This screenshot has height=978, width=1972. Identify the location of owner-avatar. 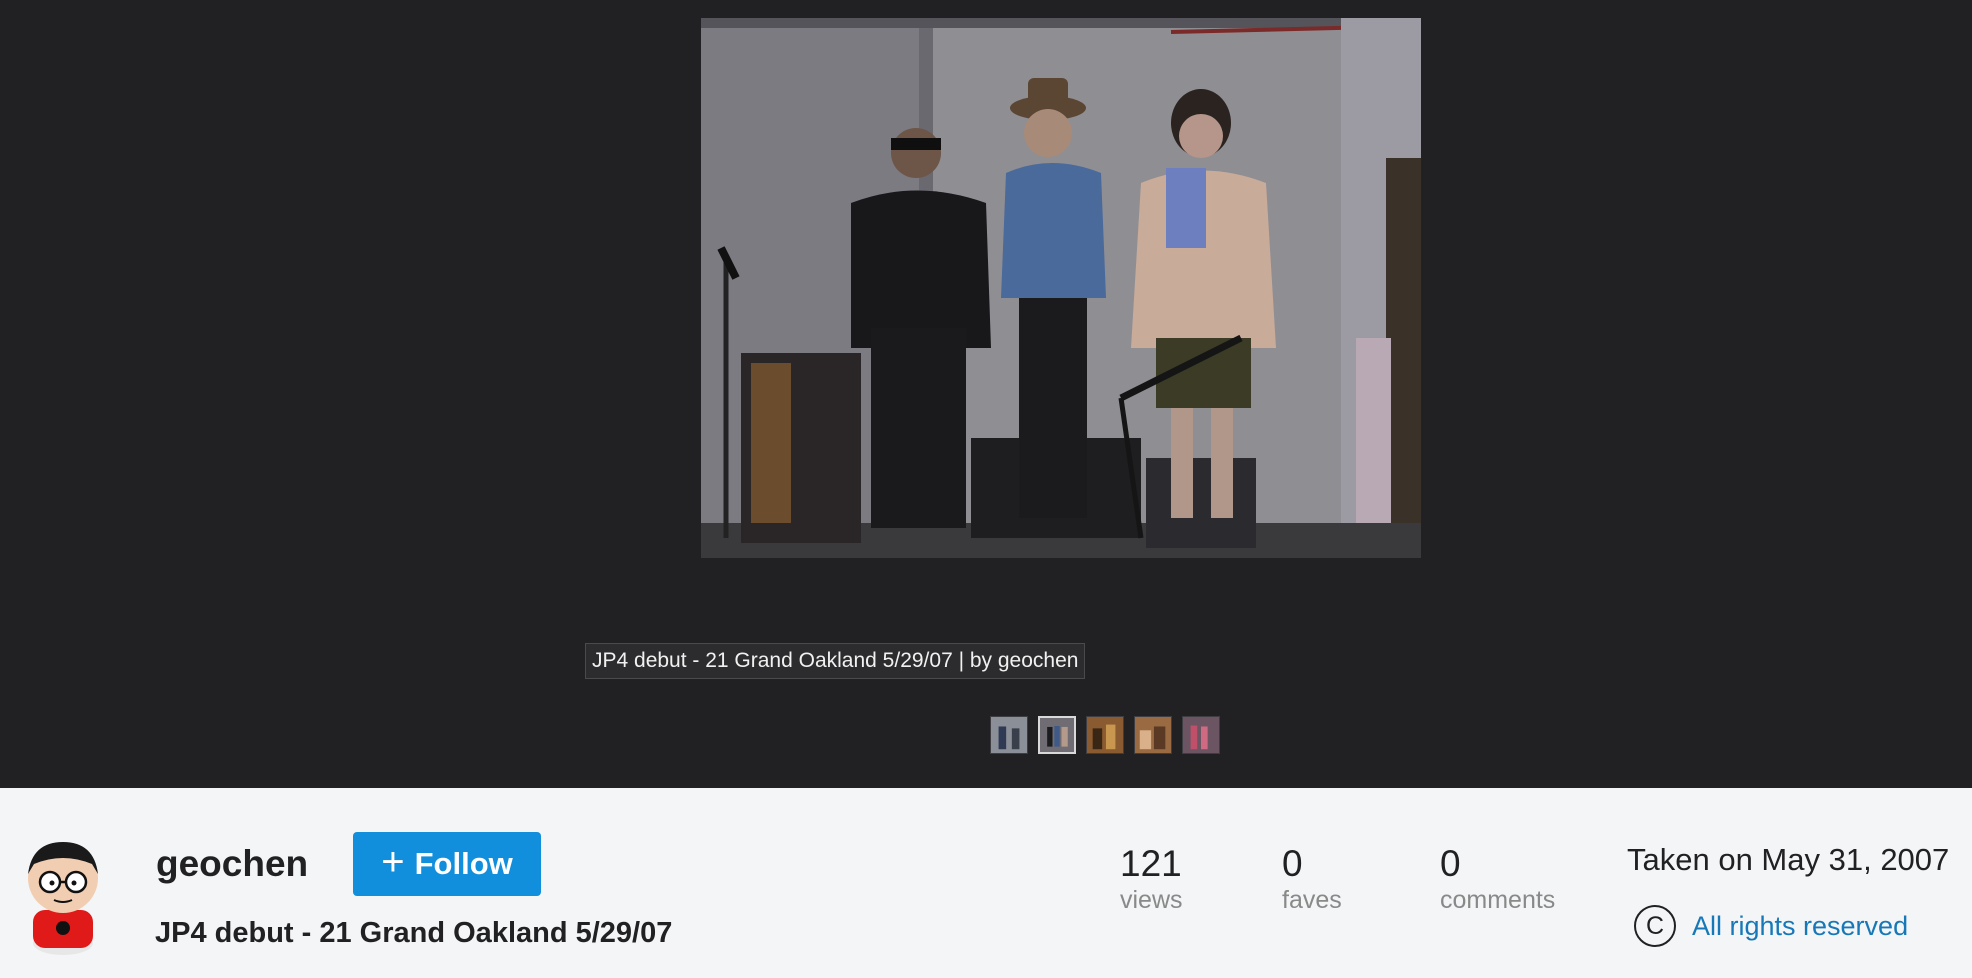
(63, 898).